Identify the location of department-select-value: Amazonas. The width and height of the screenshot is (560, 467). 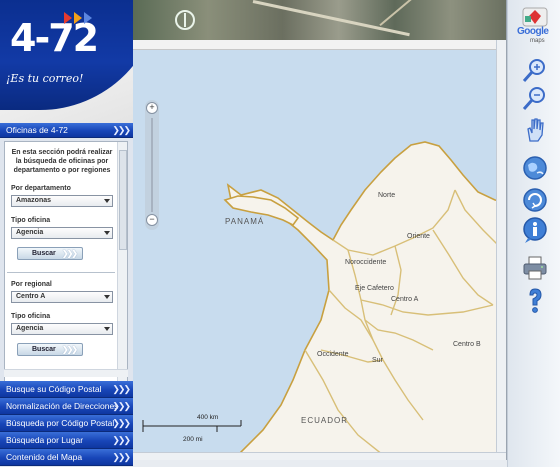
(34, 200).